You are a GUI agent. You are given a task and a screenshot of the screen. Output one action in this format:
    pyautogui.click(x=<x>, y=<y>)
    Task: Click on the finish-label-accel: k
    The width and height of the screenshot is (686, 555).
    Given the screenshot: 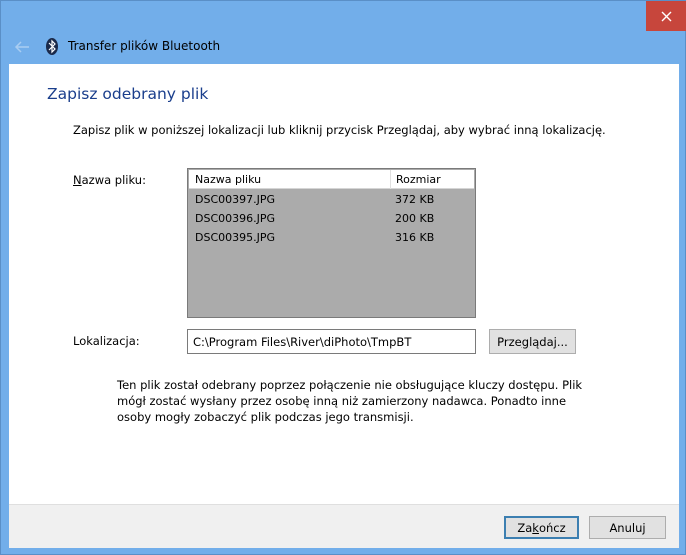 What is the action you would take?
    pyautogui.click(x=535, y=527)
    